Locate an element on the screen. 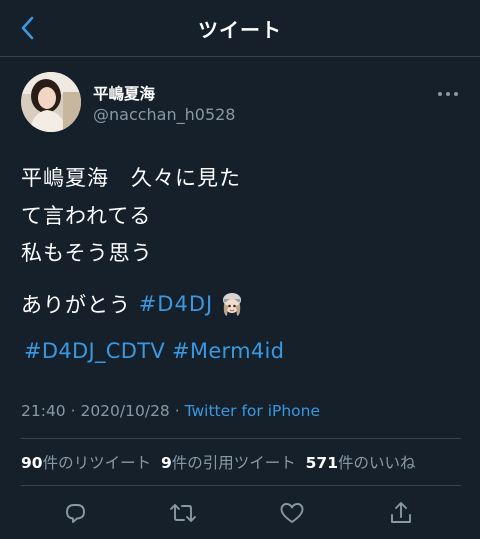 The width and height of the screenshot is (480, 539). tweet-line: て言われてる is located at coordinates (86, 215).